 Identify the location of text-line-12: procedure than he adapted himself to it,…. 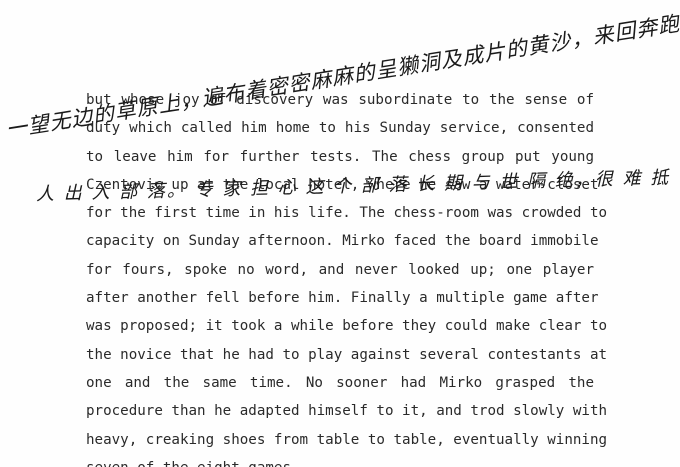
(347, 411).